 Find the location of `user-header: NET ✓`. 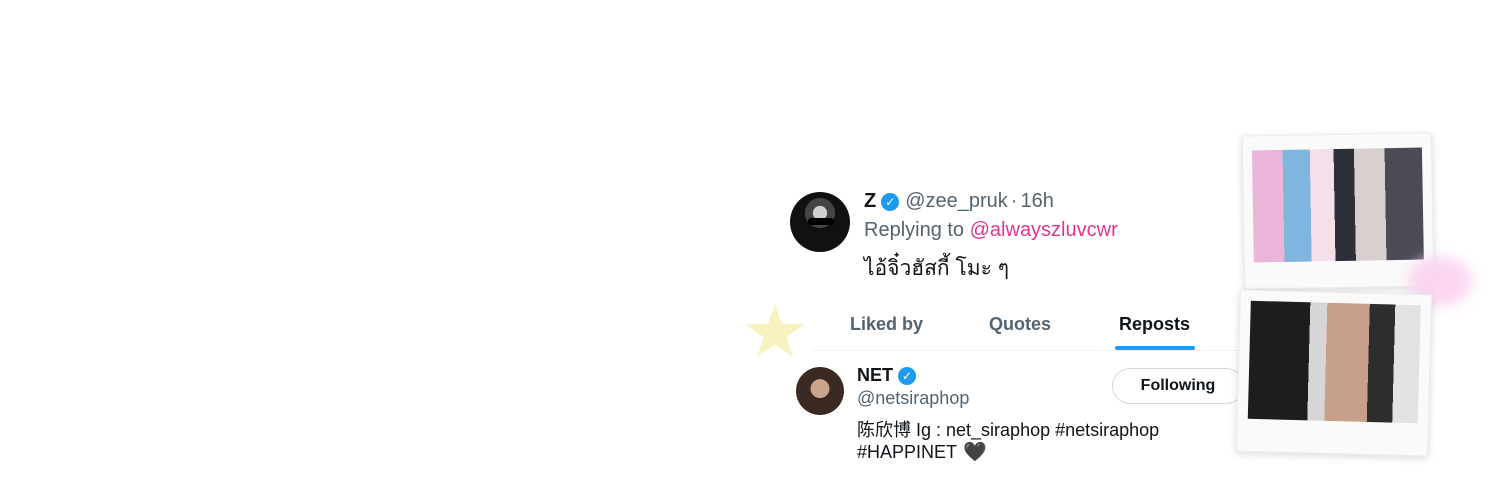

user-header: NET ✓ is located at coordinates (889, 375).